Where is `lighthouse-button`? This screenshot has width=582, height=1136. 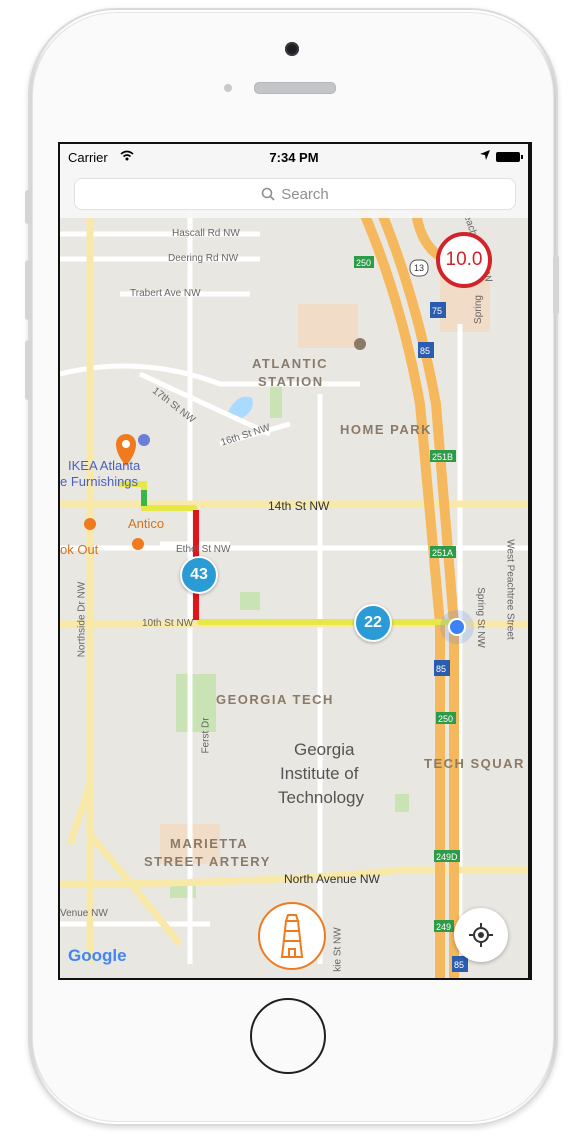
lighthouse-button is located at coordinates (292, 936).